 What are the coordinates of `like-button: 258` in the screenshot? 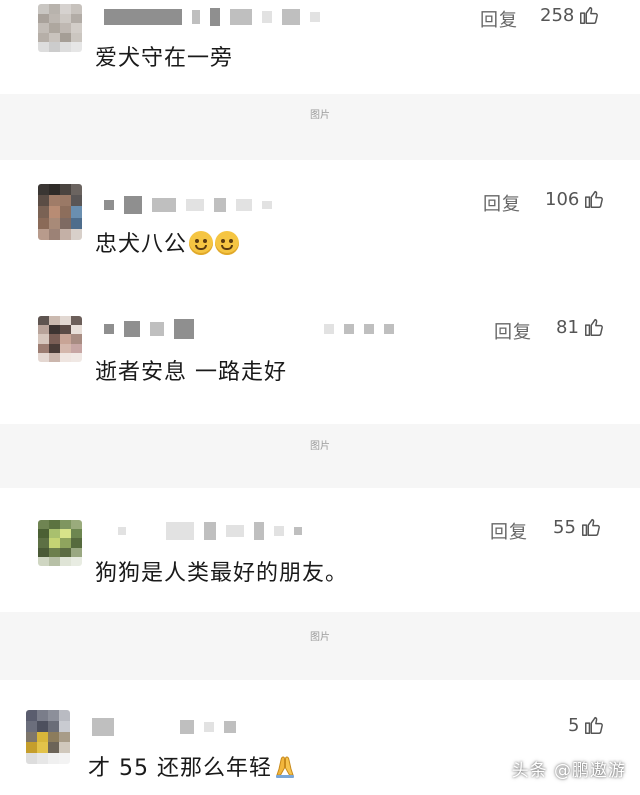 It's located at (570, 15).